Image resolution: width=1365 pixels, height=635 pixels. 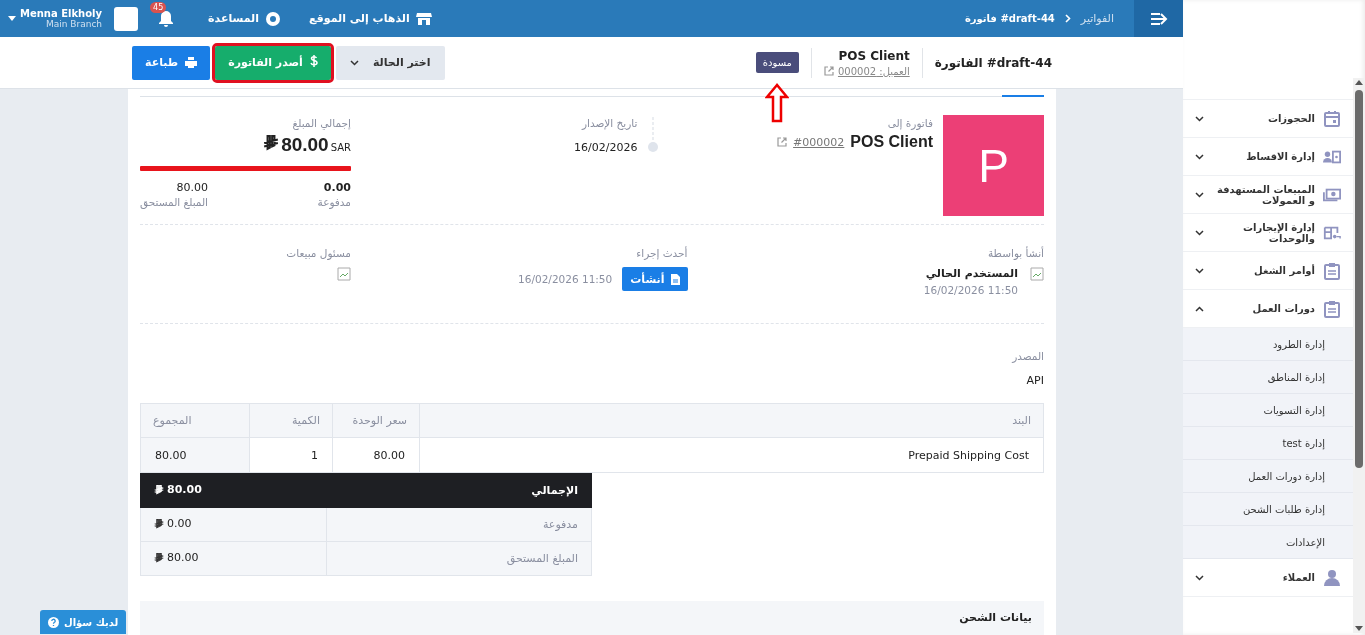 What do you see at coordinates (318, 253) in the screenshot?
I see `sales-rep-label: مسئول مبيعات` at bounding box center [318, 253].